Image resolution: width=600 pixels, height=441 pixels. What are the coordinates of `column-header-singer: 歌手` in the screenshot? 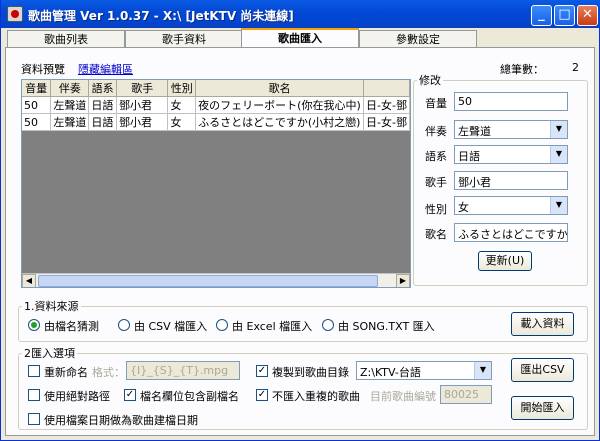 It's located at (142, 88).